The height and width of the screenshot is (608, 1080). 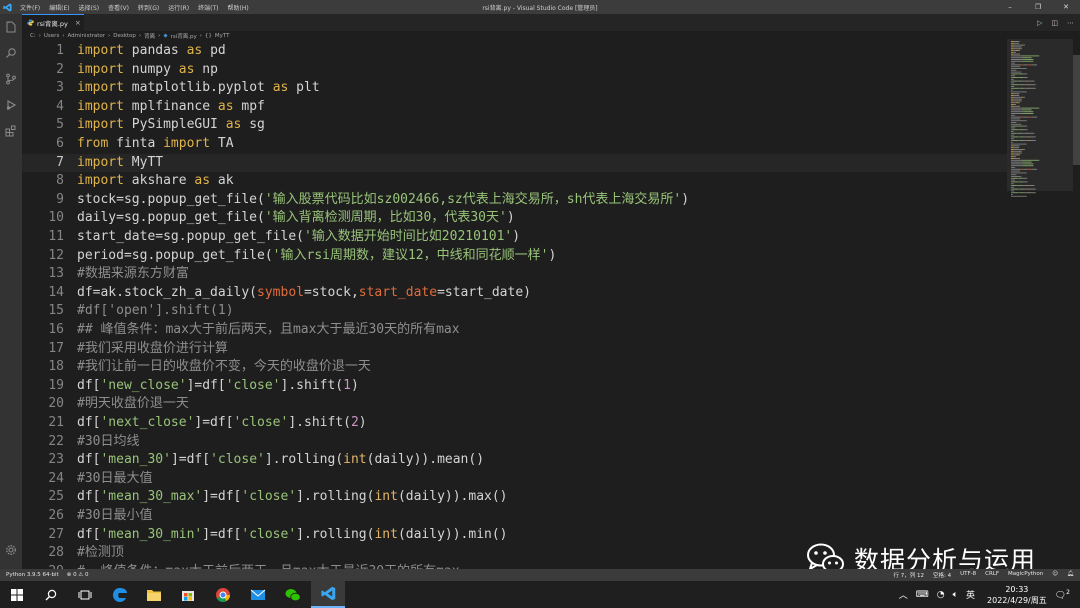 I want to click on menu-goto: 转到(G), so click(x=148, y=7).